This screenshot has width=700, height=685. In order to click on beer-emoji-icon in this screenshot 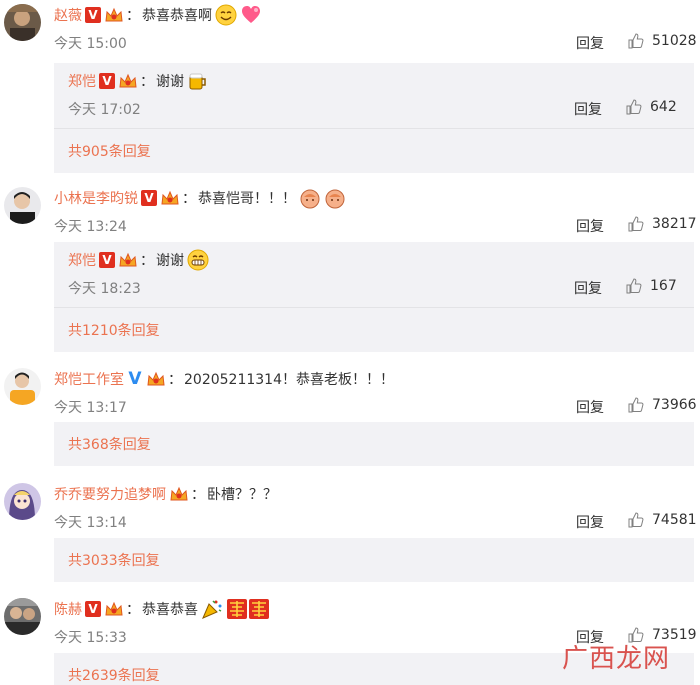, I will do `click(198, 81)`.